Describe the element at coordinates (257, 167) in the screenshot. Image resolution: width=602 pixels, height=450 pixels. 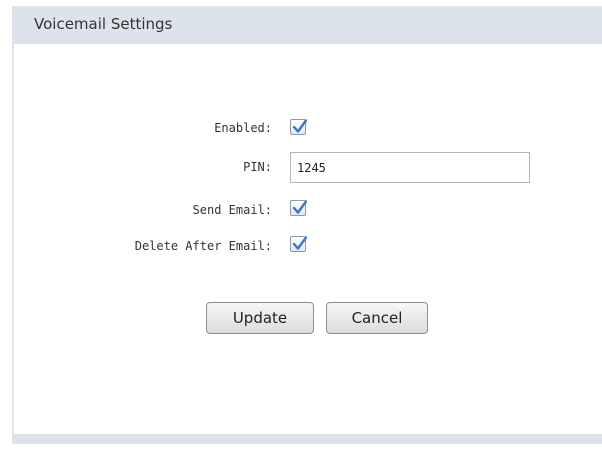
I see `pin-label: PIN:` at that location.